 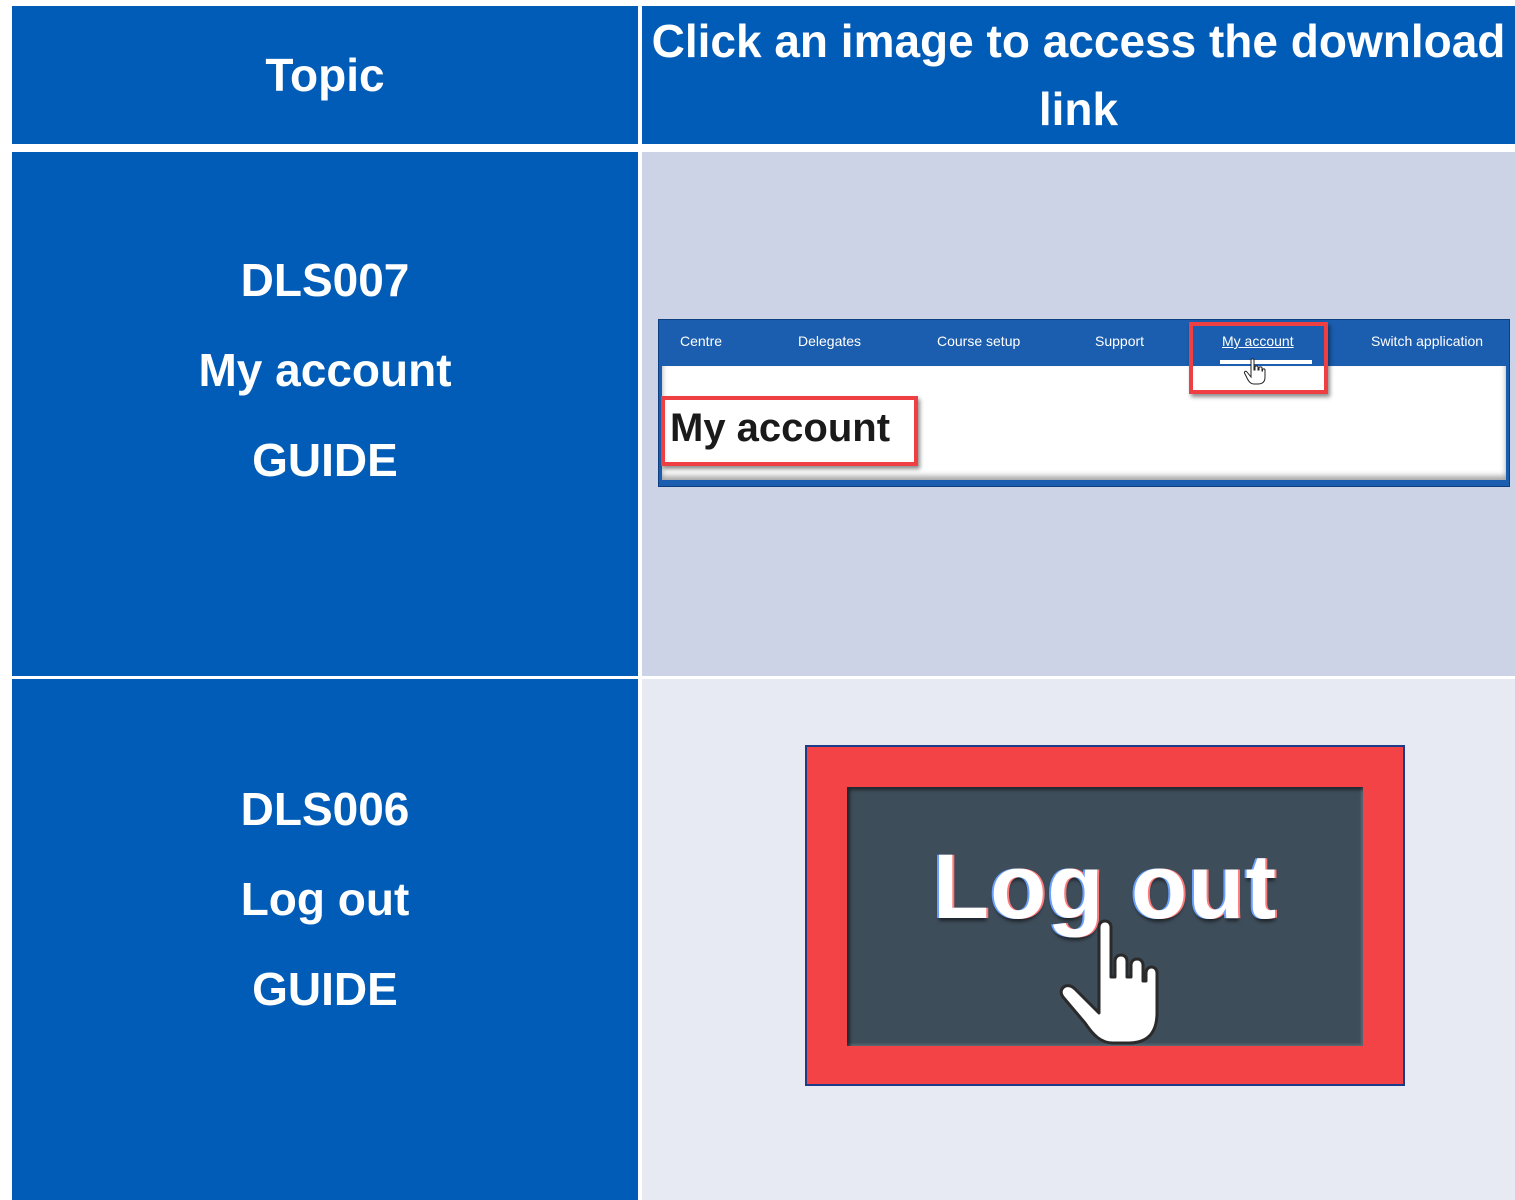 What do you see at coordinates (325, 899) in the screenshot?
I see `topic-name: Log out` at bounding box center [325, 899].